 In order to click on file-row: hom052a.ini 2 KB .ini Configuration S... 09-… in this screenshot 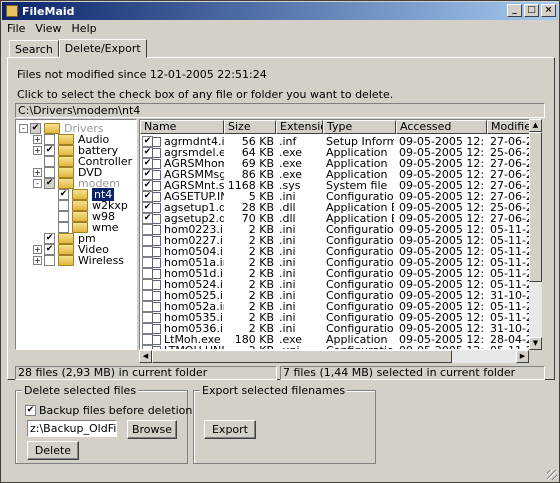, I will do `click(340, 306)`.